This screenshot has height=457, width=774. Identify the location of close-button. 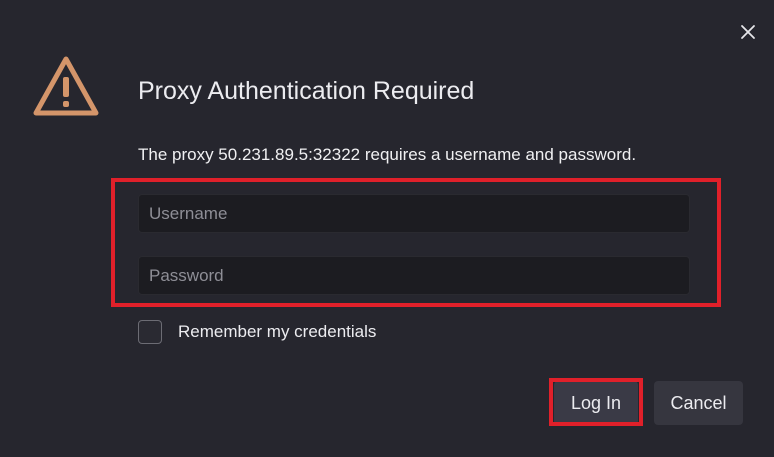
(748, 32).